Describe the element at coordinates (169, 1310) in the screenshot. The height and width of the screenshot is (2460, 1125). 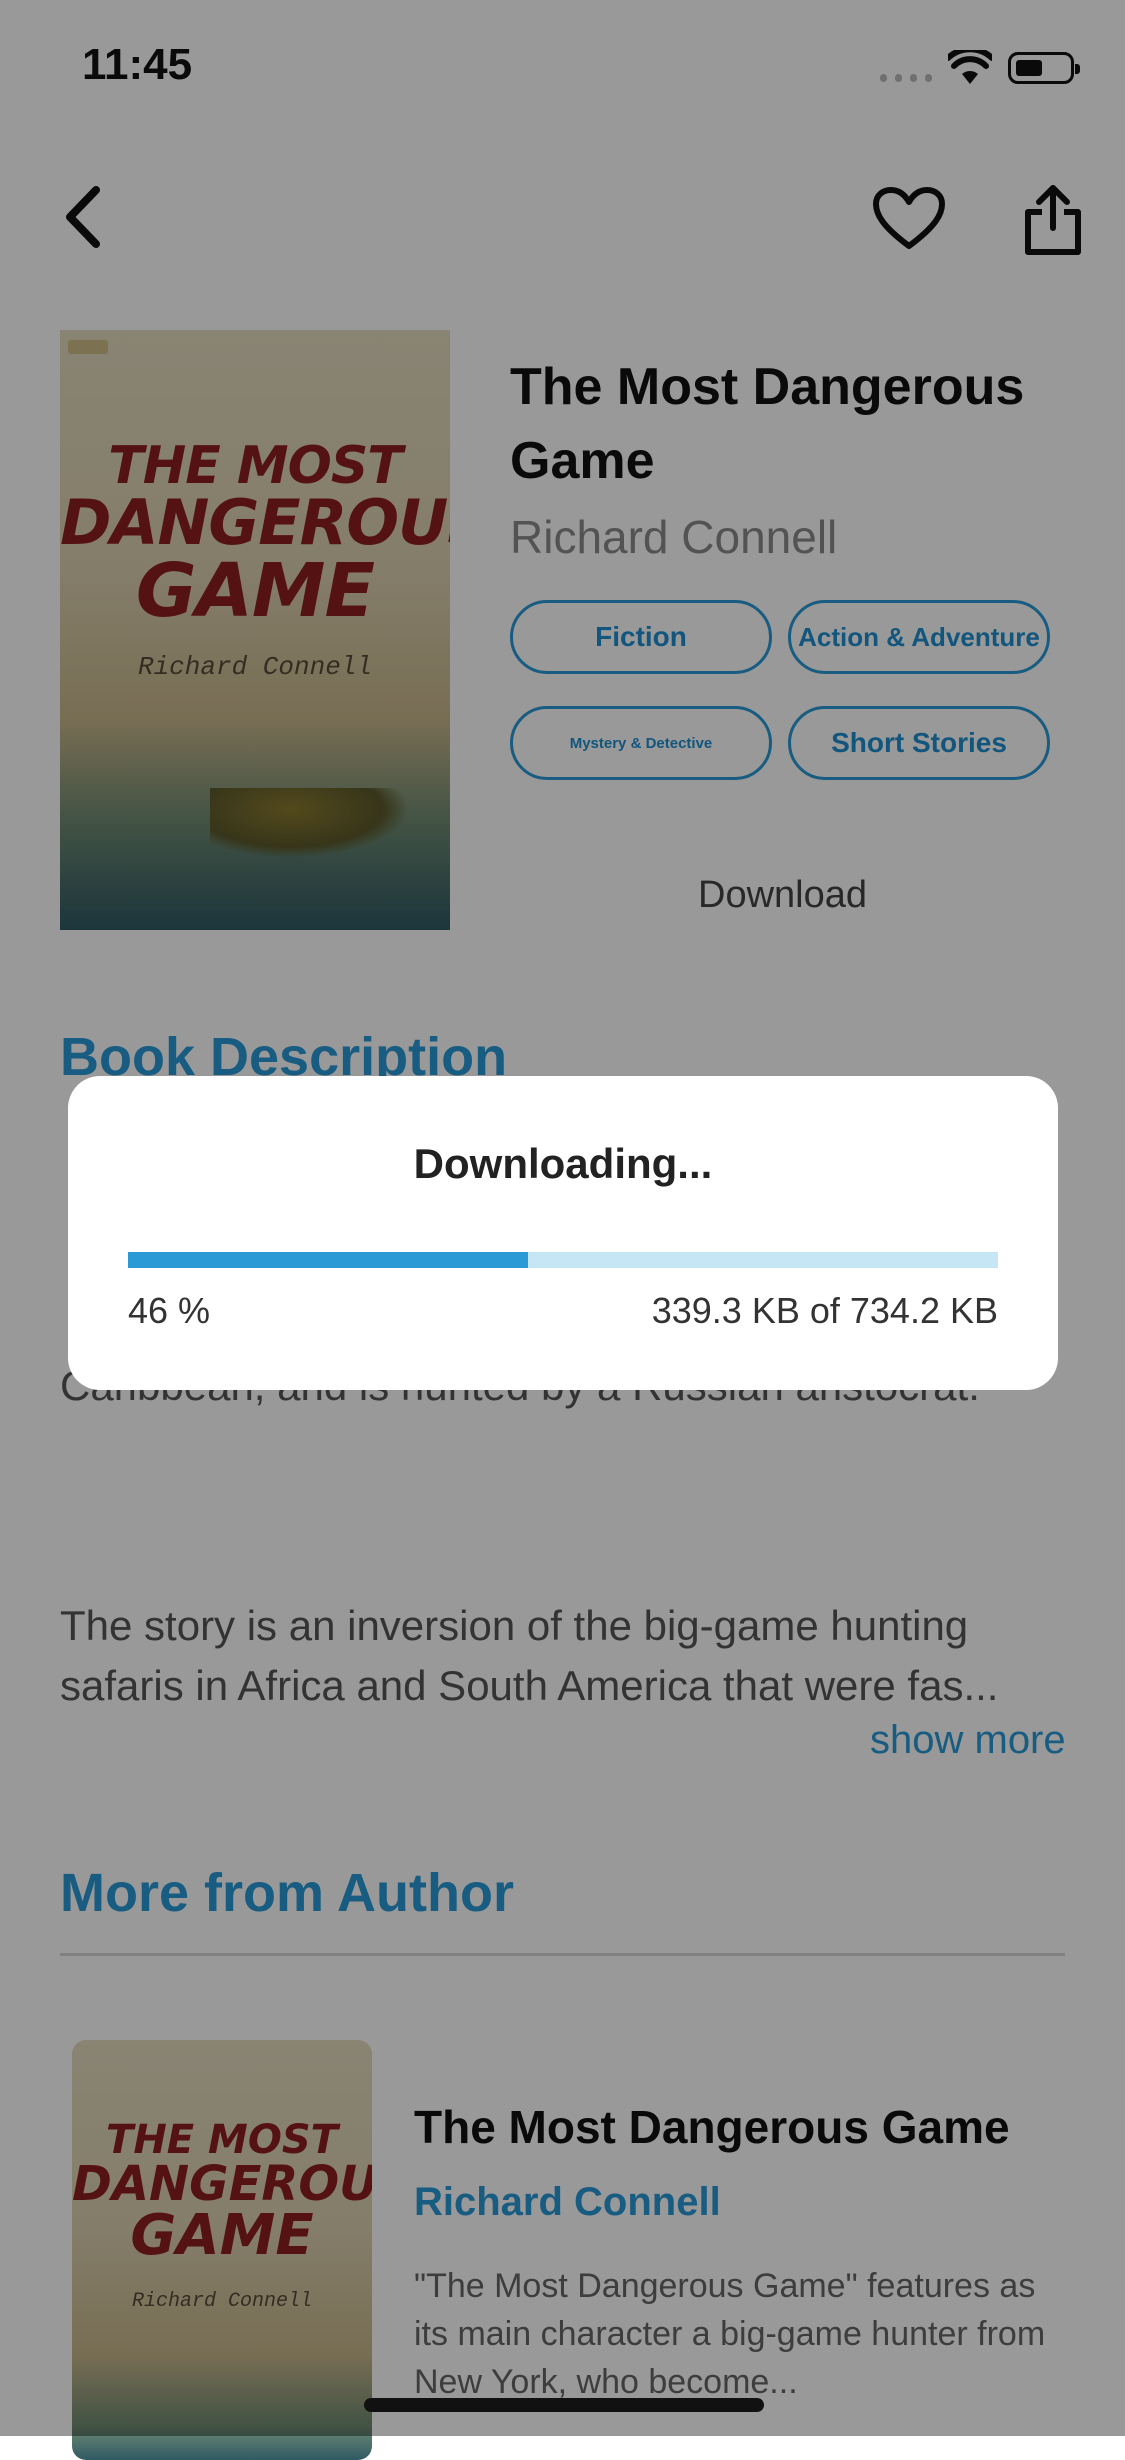
I see `progress-percent: 46 %` at that location.